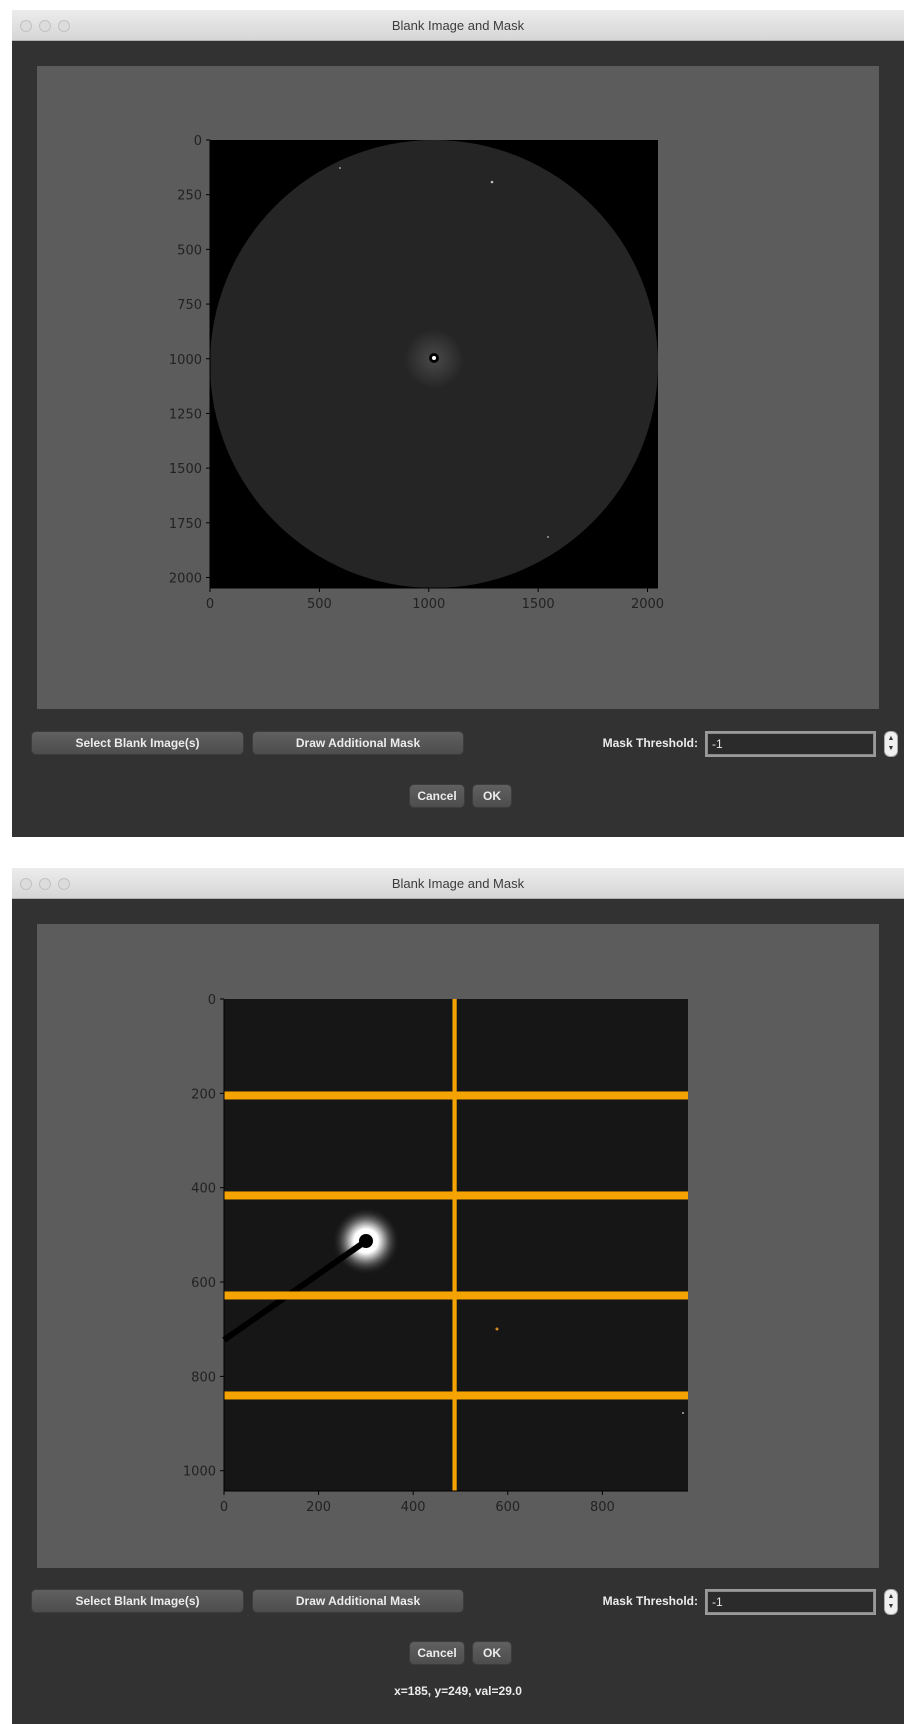 The width and height of the screenshot is (904, 1724). What do you see at coordinates (458, 1691) in the screenshot?
I see `cursor-status-text: x=185, y=249, val=29.0` at bounding box center [458, 1691].